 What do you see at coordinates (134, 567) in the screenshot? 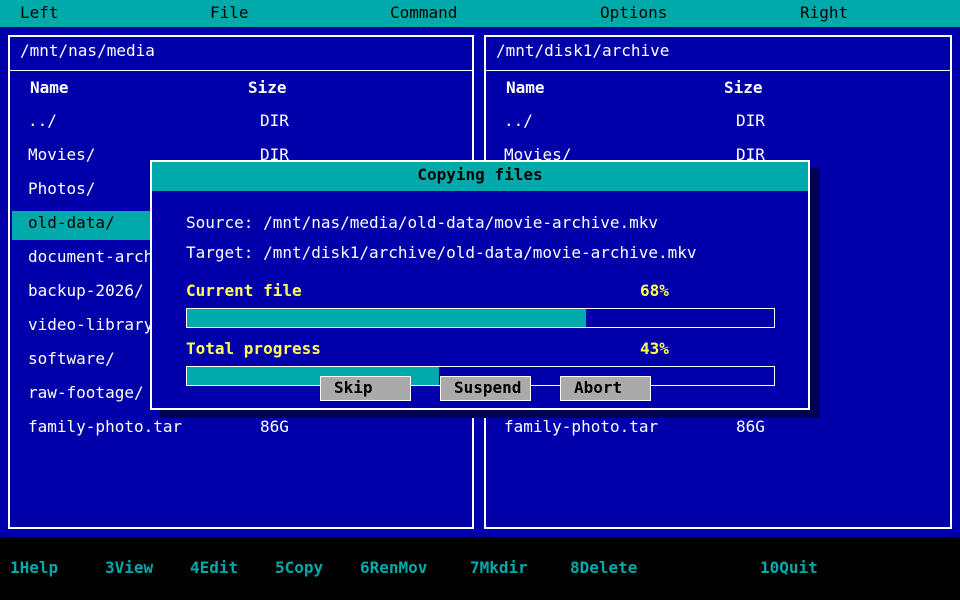
I see `fkey-label: View` at bounding box center [134, 567].